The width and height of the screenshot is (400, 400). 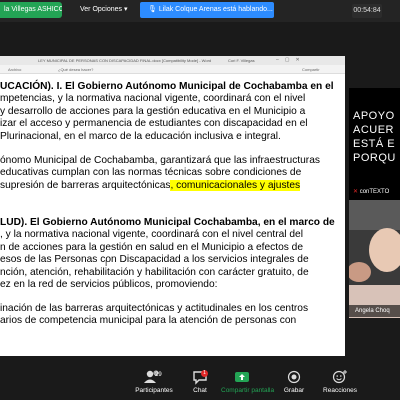 I want to click on meeting-timer: 00:54:84, so click(x=367, y=11).